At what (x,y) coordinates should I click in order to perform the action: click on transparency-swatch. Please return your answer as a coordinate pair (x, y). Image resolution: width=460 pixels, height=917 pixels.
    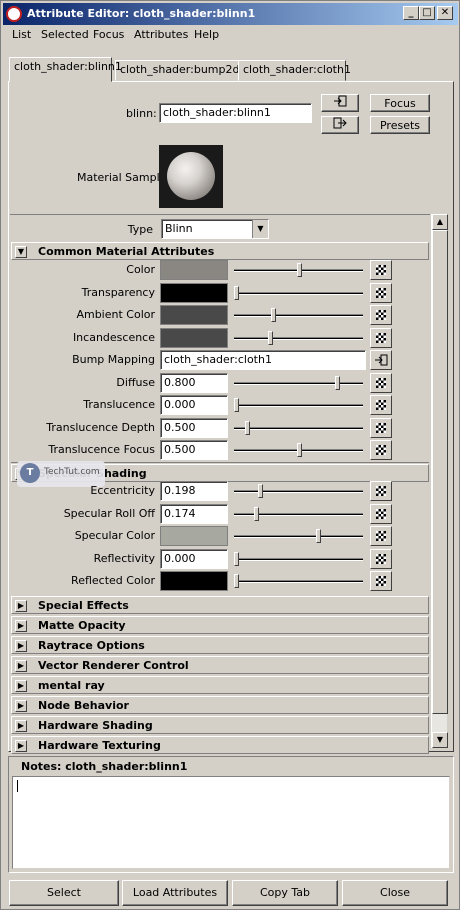
    Looking at the image, I should click on (194, 292).